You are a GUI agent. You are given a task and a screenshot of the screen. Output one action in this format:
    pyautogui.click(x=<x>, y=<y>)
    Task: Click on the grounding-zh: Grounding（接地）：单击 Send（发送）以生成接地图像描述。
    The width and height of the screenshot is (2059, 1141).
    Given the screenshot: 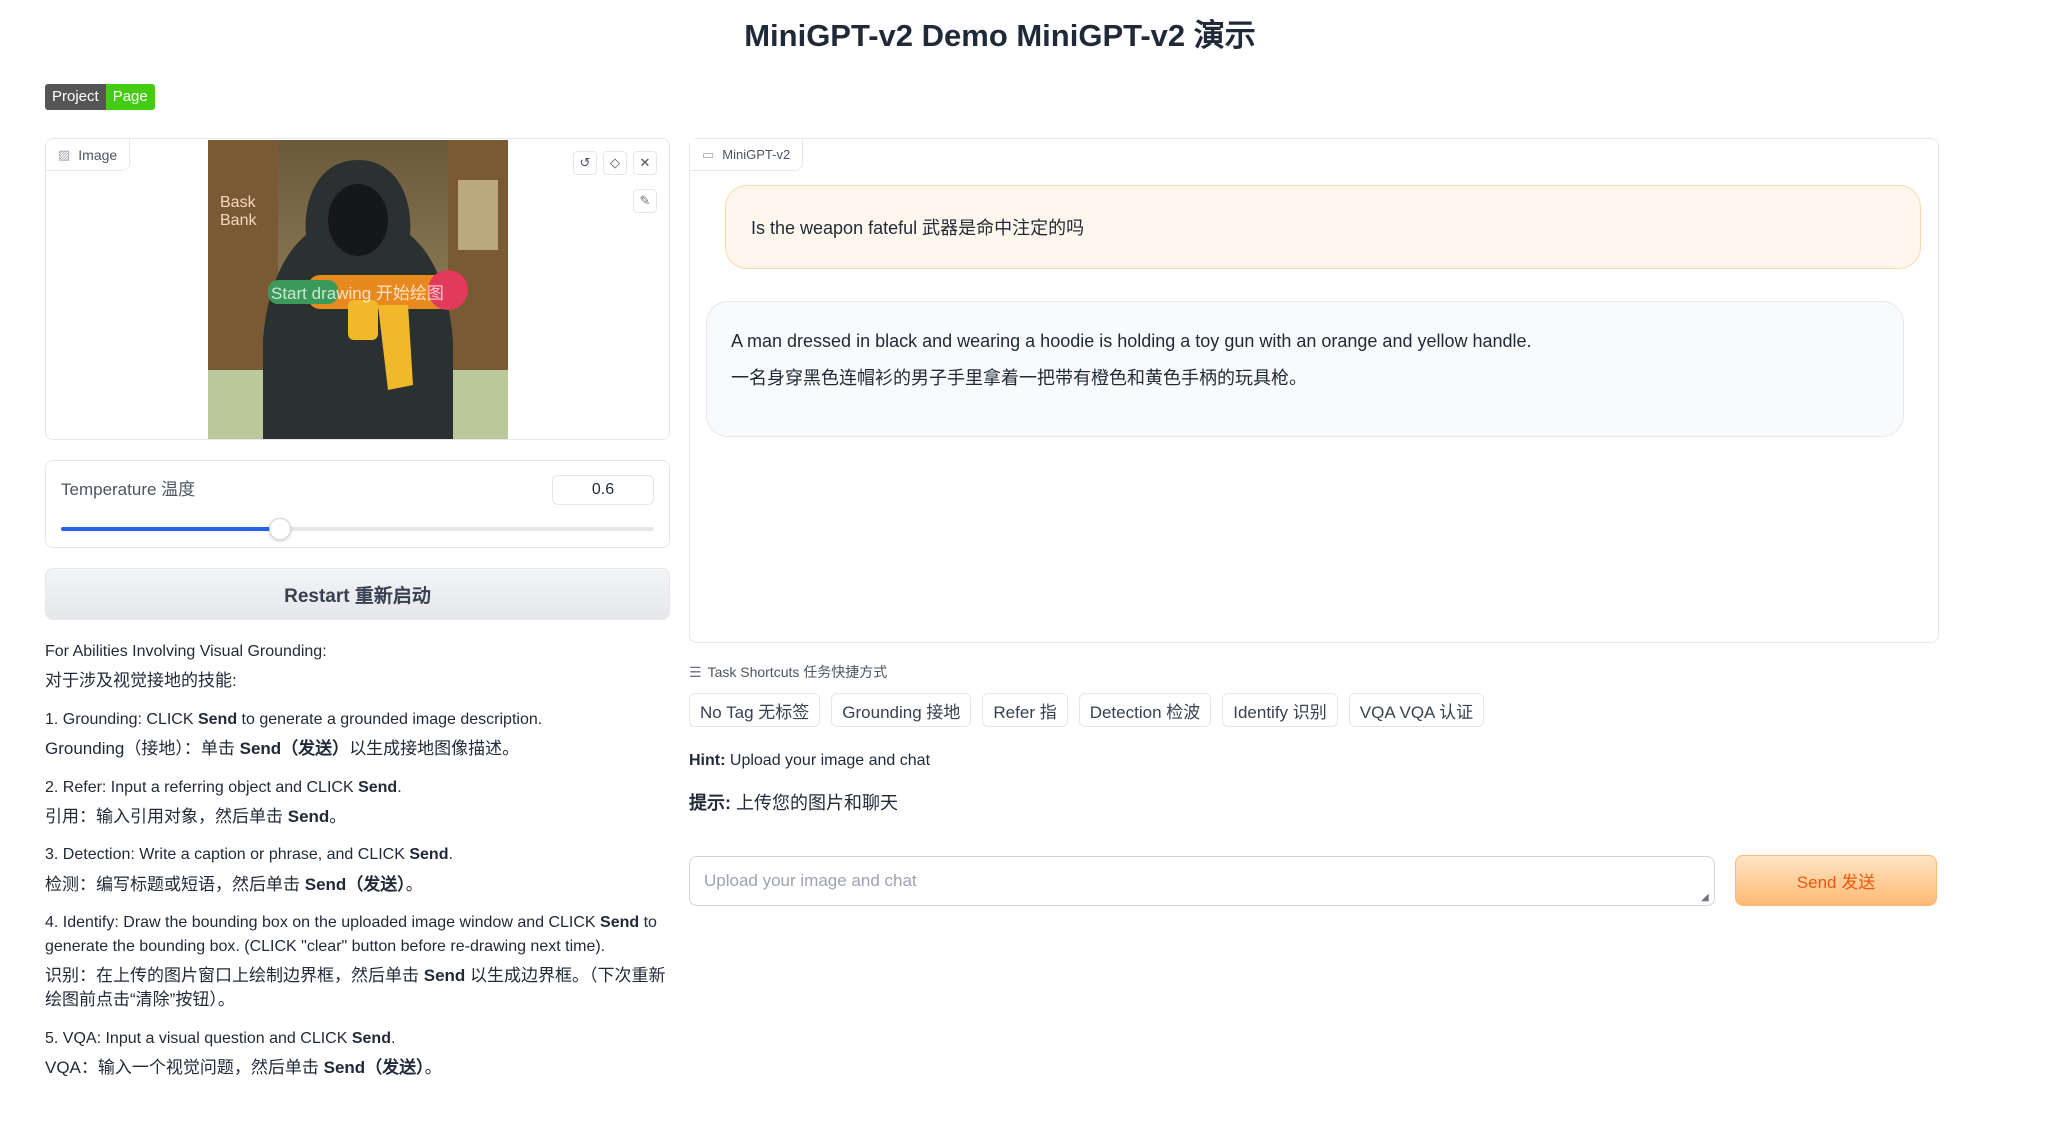 What is the action you would take?
    pyautogui.click(x=282, y=749)
    